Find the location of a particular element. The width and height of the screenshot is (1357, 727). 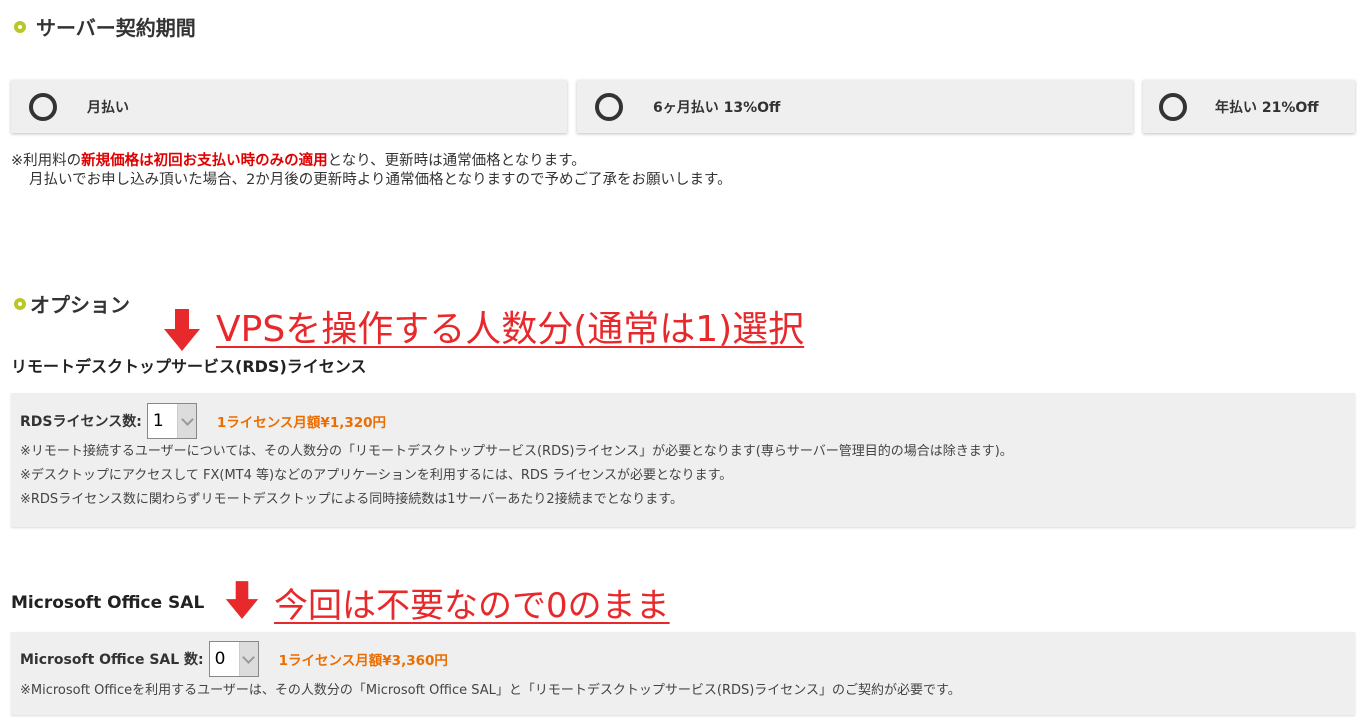

rds-price: 1ライセンス月額¥1,320円 is located at coordinates (301, 423).